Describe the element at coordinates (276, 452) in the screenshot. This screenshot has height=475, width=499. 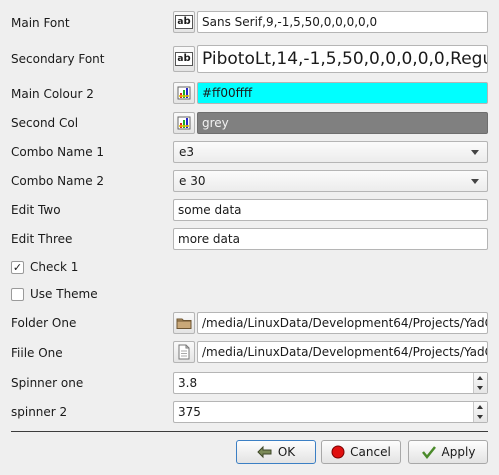
I see `ok-button: OK` at that location.